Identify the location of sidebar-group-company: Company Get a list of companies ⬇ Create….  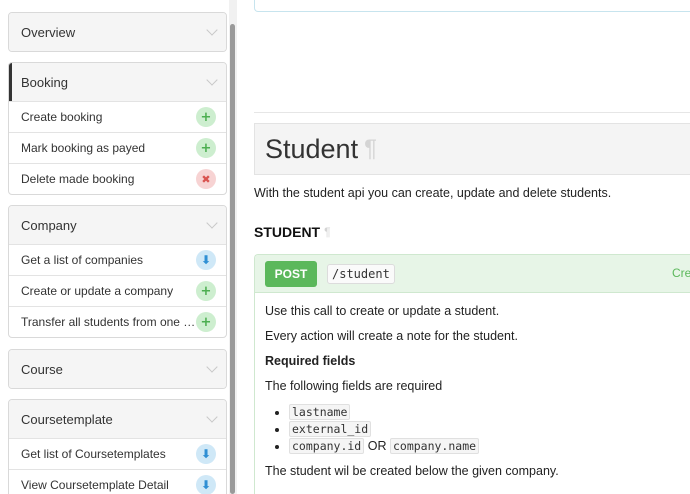
(117, 271).